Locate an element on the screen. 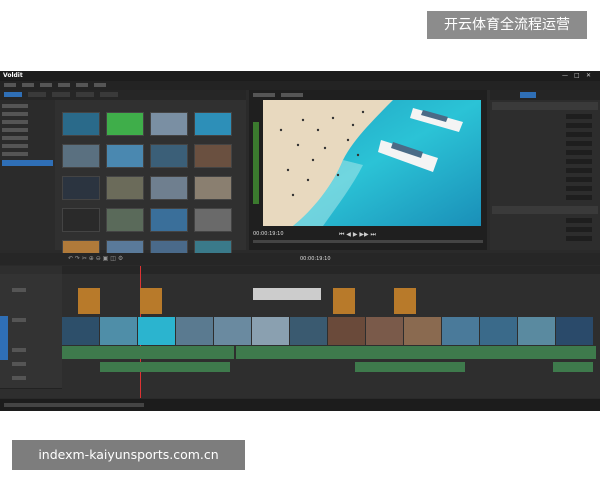 The height and width of the screenshot is (480, 600). close-button: ✕ is located at coordinates (588, 75).